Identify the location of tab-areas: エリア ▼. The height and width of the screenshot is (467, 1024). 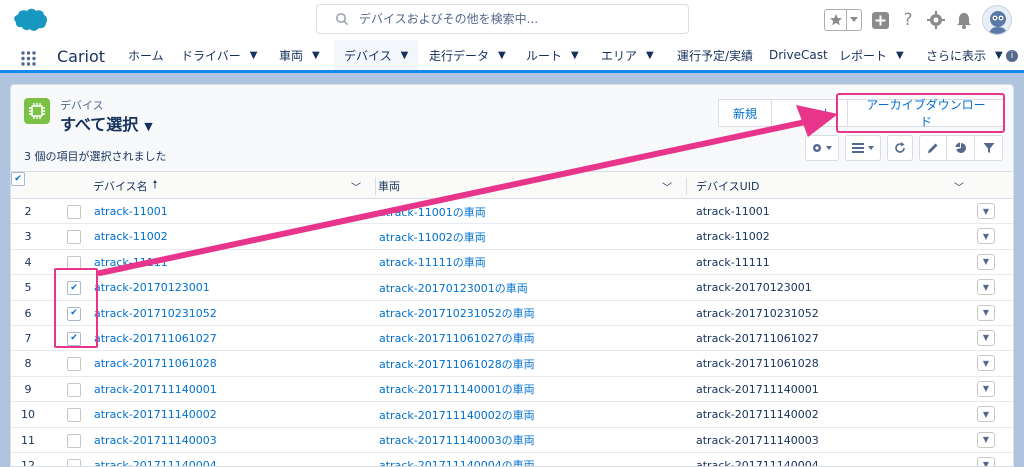
(627, 55).